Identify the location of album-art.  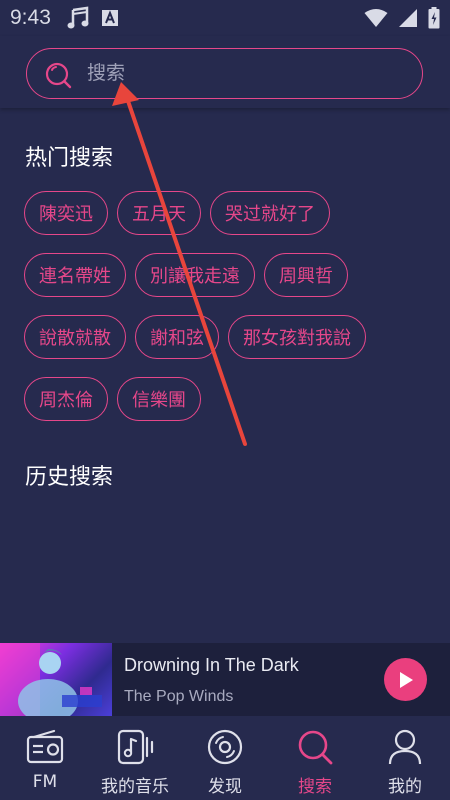
(56, 679).